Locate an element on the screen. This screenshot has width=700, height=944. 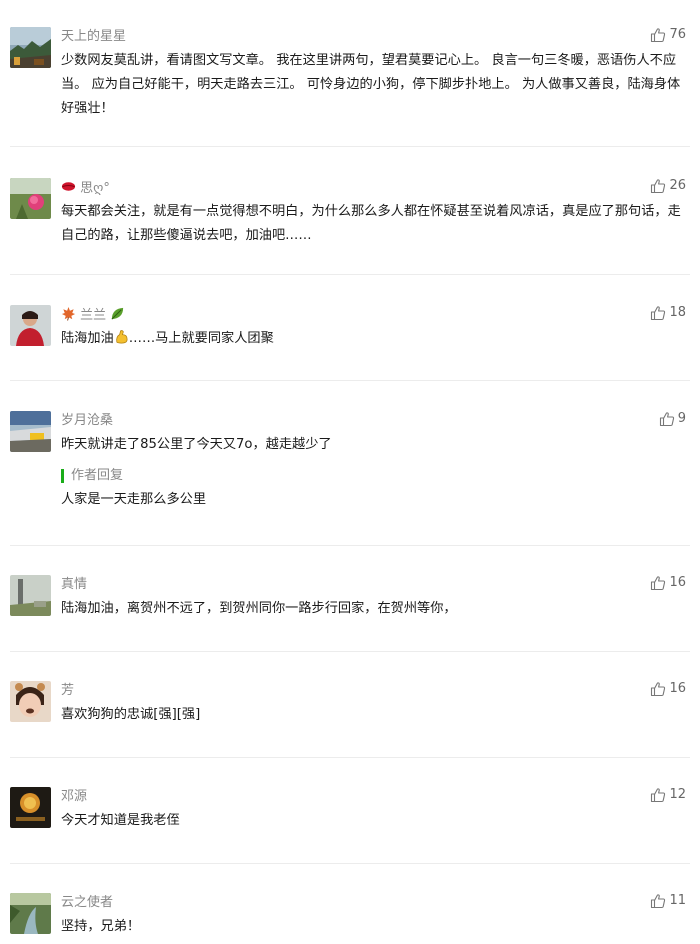
like-button: 9 is located at coordinates (672, 419).